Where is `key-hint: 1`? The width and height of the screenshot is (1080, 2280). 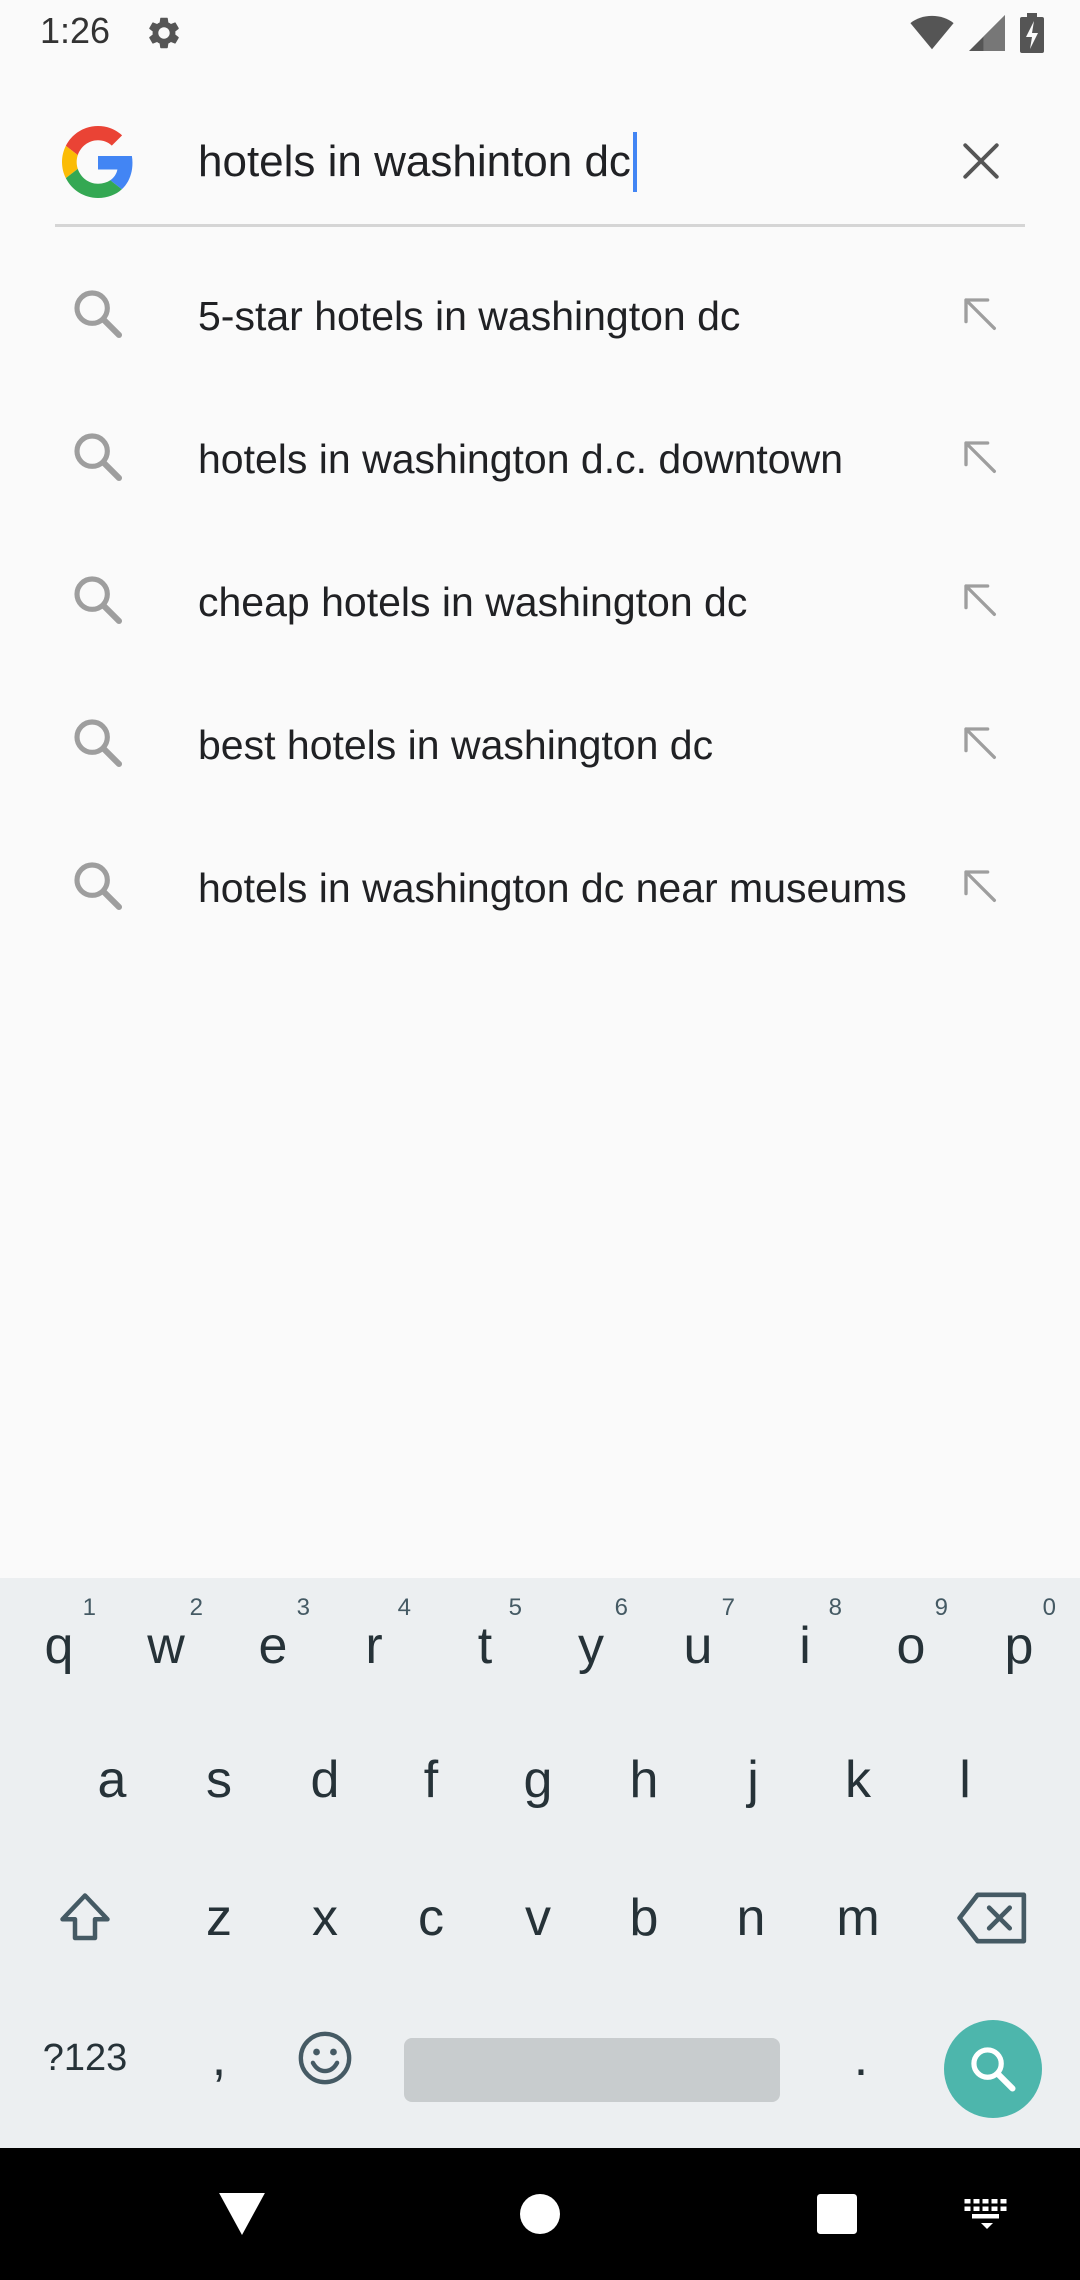 key-hint: 1 is located at coordinates (89, 1607).